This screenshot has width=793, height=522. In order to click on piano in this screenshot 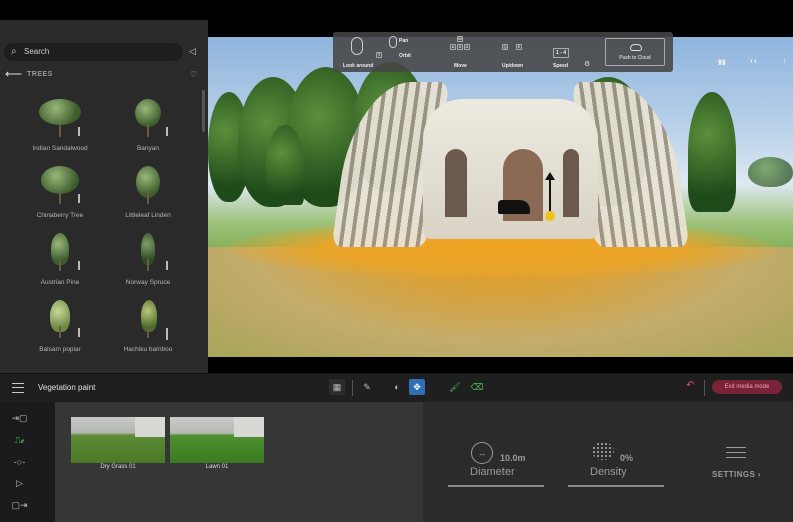, I will do `click(514, 207)`.